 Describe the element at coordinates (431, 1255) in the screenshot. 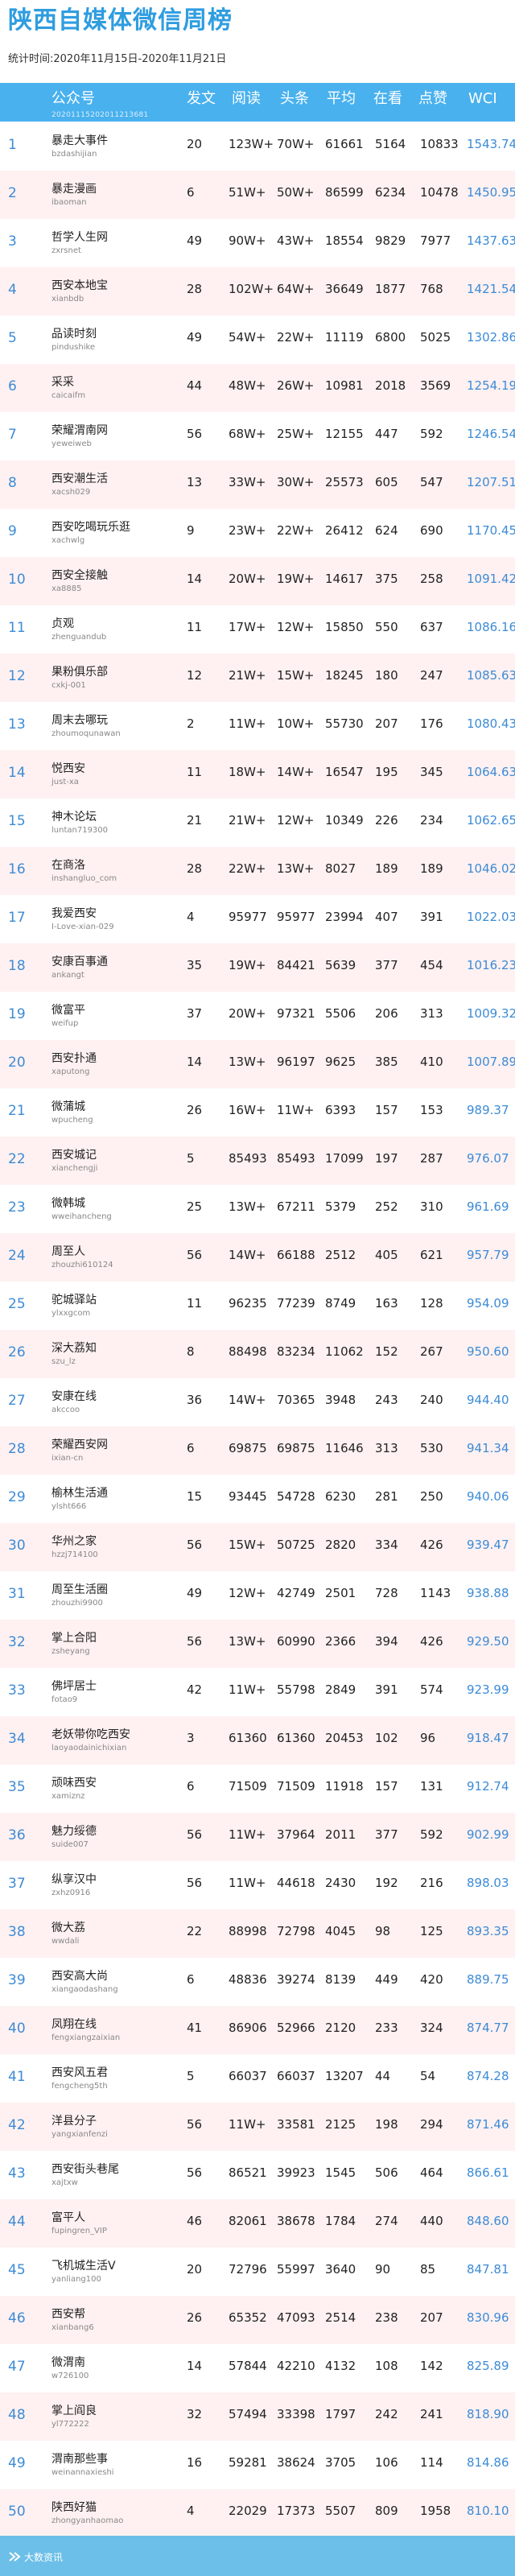

I see `likes-value: 621` at that location.